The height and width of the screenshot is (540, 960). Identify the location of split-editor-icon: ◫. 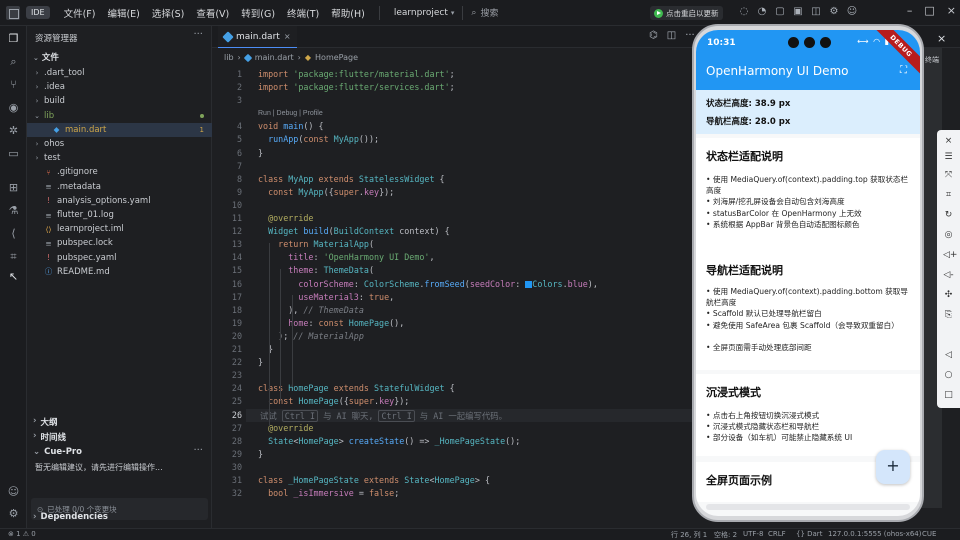
(671, 35).